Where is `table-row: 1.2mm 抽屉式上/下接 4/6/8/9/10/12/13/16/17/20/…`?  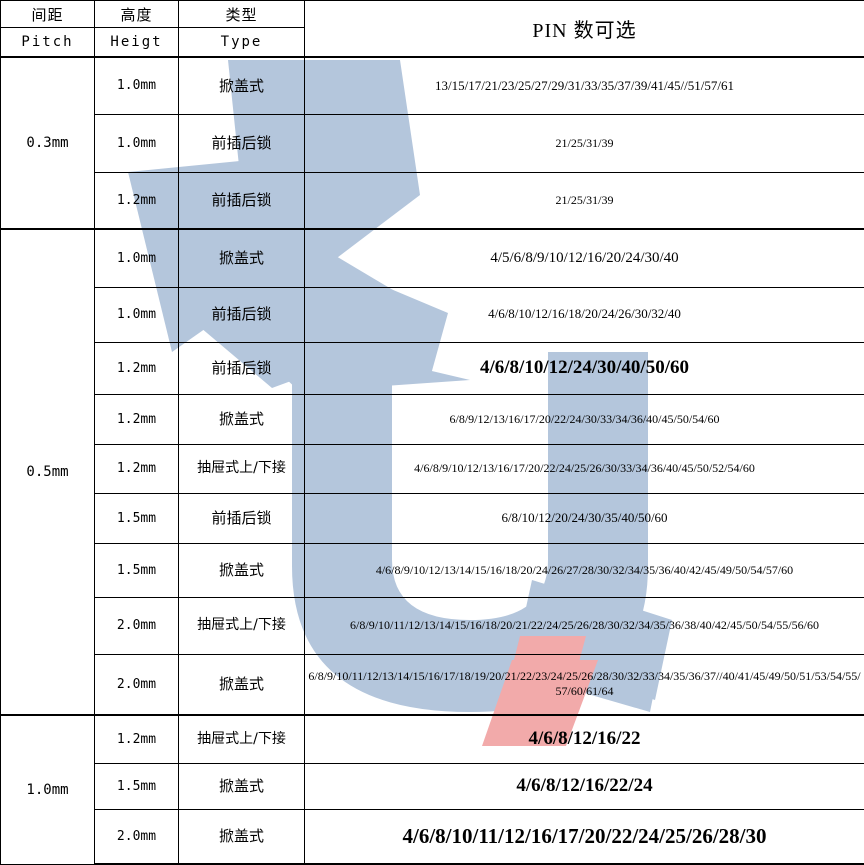 table-row: 1.2mm 抽屉式上/下接 4/6/8/9/10/12/13/16/17/20/… is located at coordinates (432, 468).